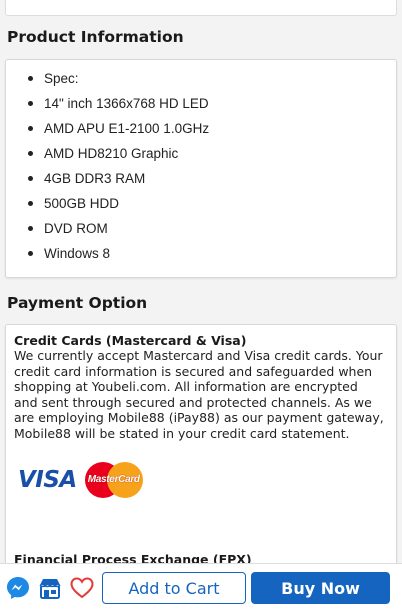 This screenshot has height=611, width=402. Describe the element at coordinates (130, 340) in the screenshot. I see `credit-cards-heading: Credit Cards (Mastercard & Visa)` at that location.